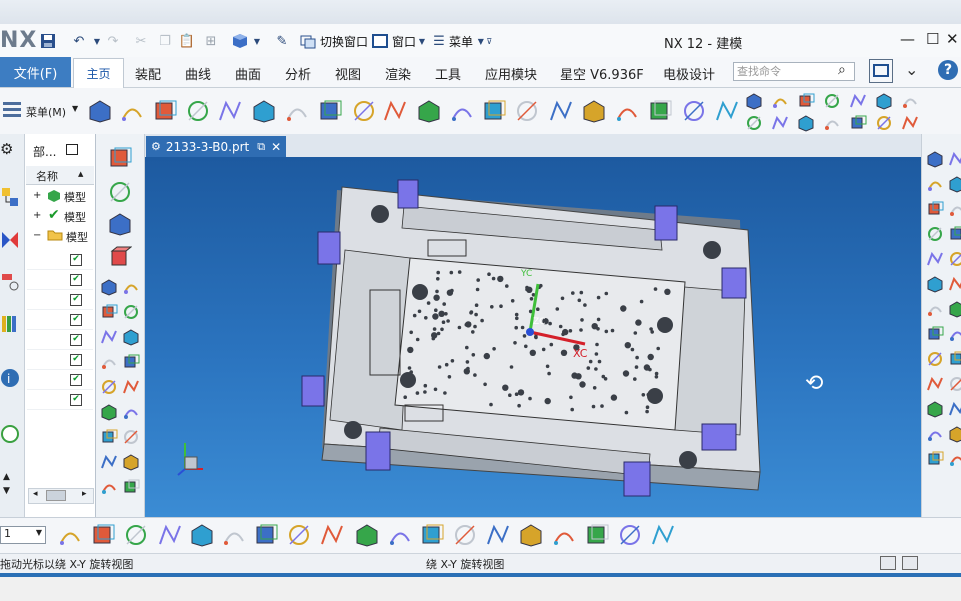  Describe the element at coordinates (344, 41) in the screenshot. I see `switch-window-button: 切换窗口` at that location.